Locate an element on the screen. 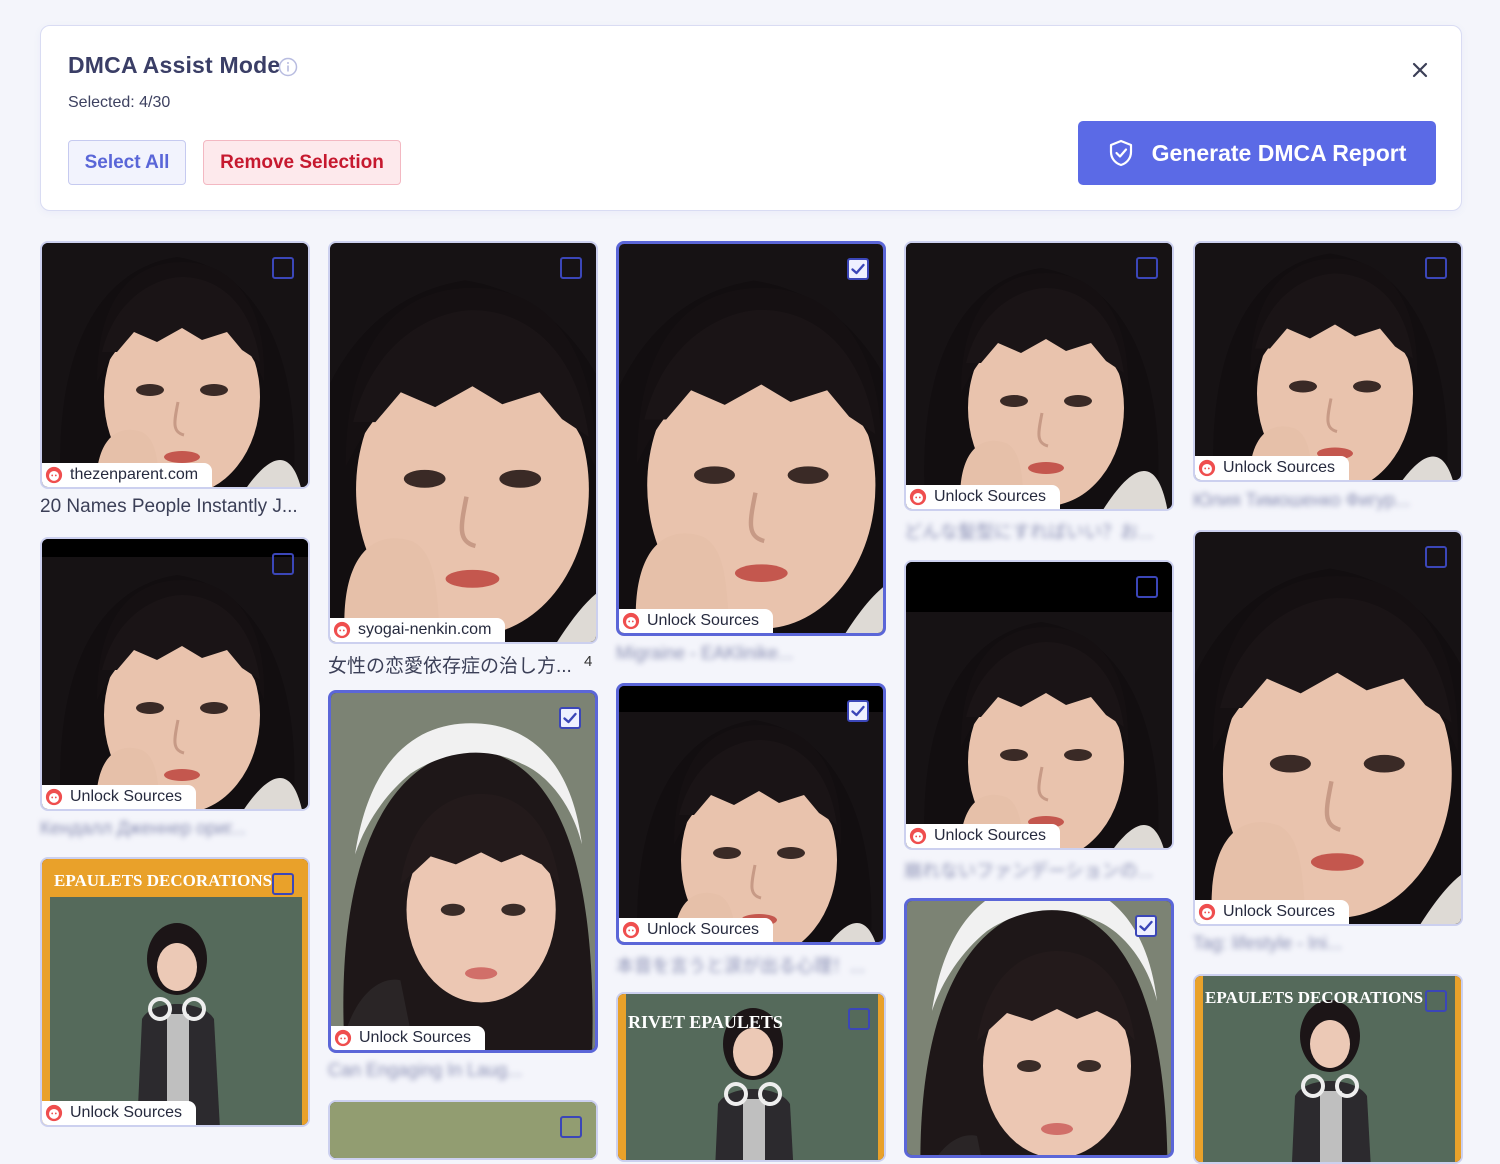  match-count: 4 is located at coordinates (588, 661).